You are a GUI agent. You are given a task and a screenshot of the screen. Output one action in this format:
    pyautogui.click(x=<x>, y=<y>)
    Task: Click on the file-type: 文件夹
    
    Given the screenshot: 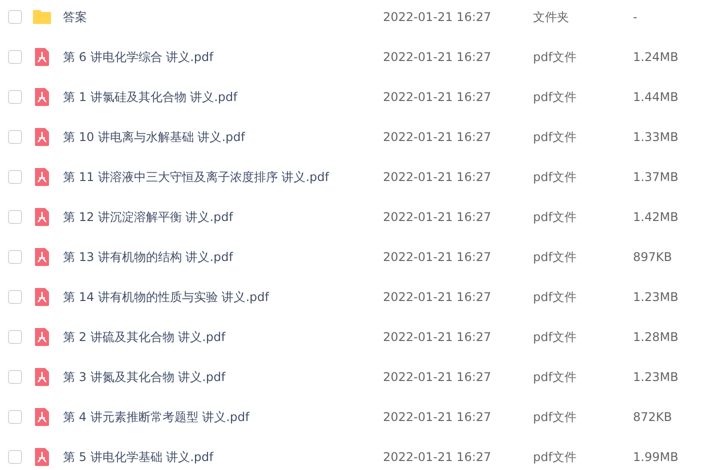 What is the action you would take?
    pyautogui.click(x=551, y=17)
    